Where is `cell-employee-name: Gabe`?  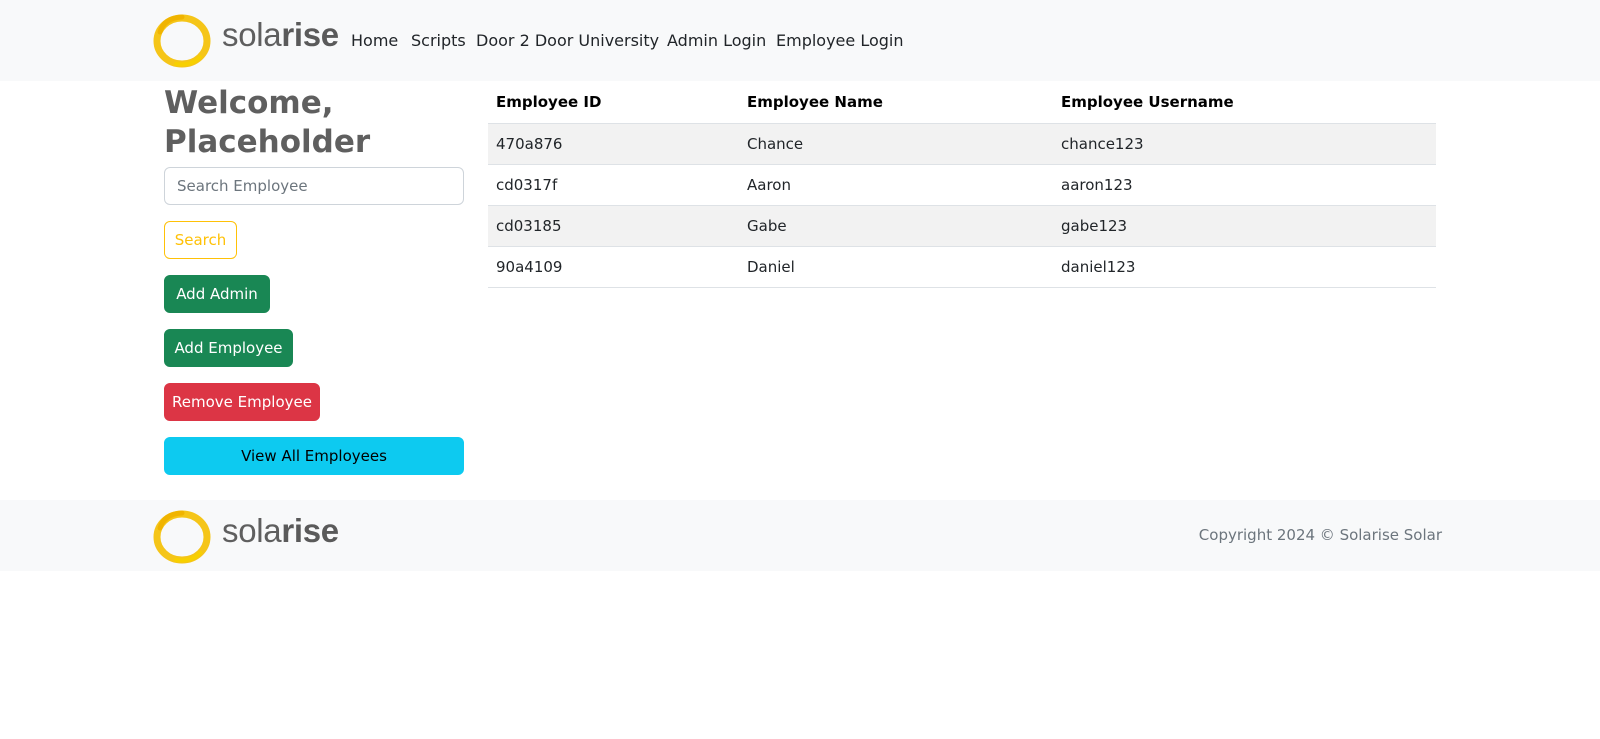 cell-employee-name: Gabe is located at coordinates (896, 226).